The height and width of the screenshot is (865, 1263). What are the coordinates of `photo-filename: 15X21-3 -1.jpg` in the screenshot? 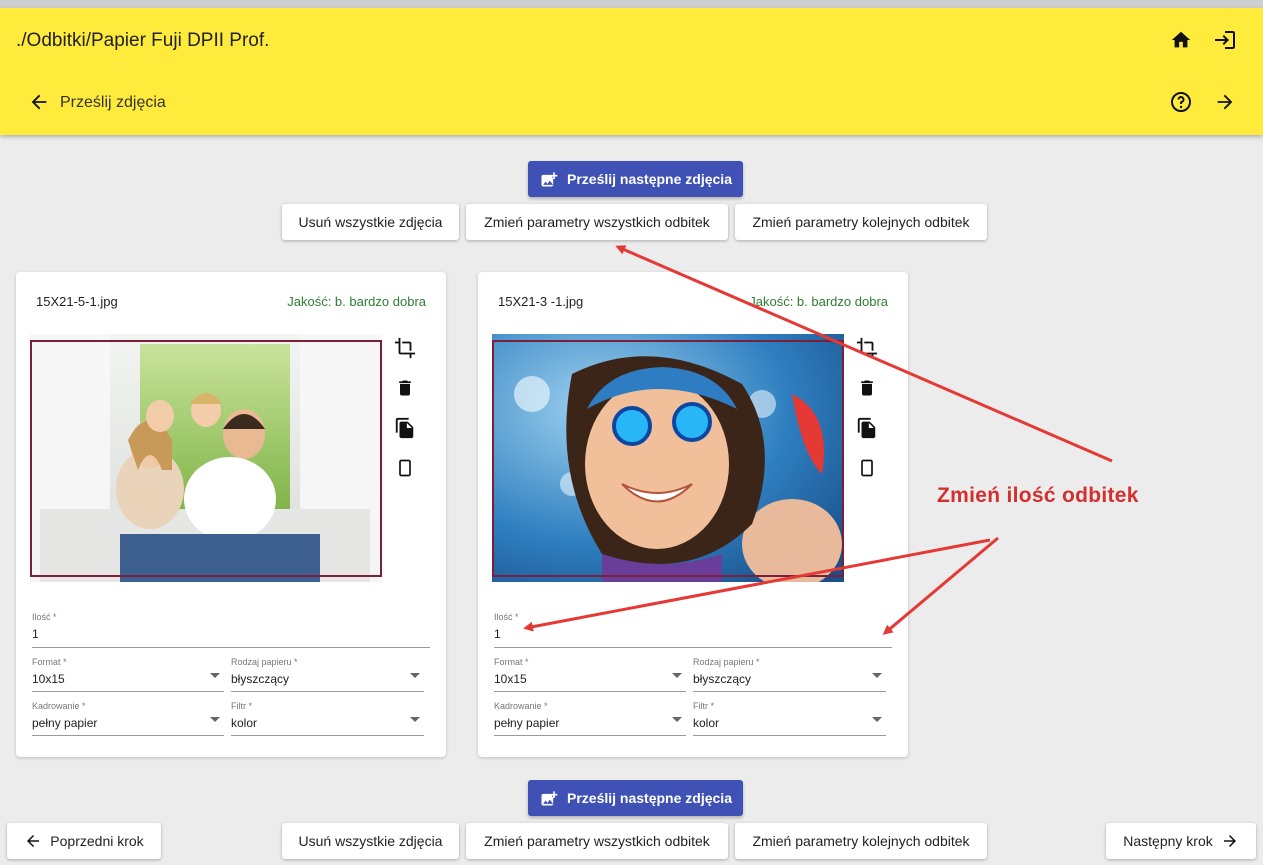 It's located at (541, 301).